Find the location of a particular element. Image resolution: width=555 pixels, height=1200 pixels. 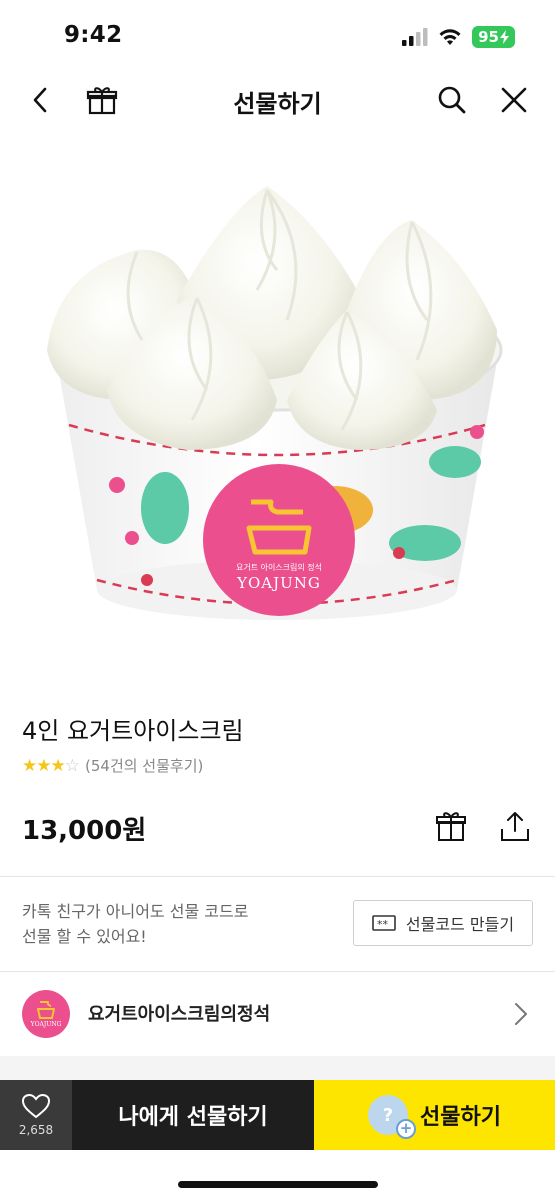

wishlist-gift-button is located at coordinates (451, 826).